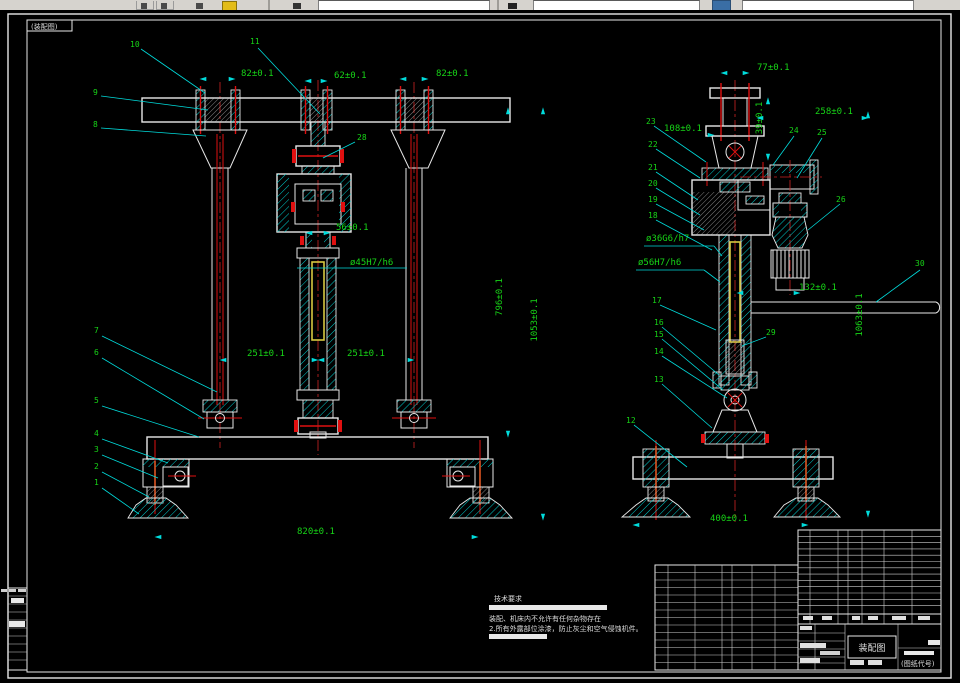  What do you see at coordinates (871, 648) in the screenshot?
I see `title-block-drawing-title: 装配图` at bounding box center [871, 648].